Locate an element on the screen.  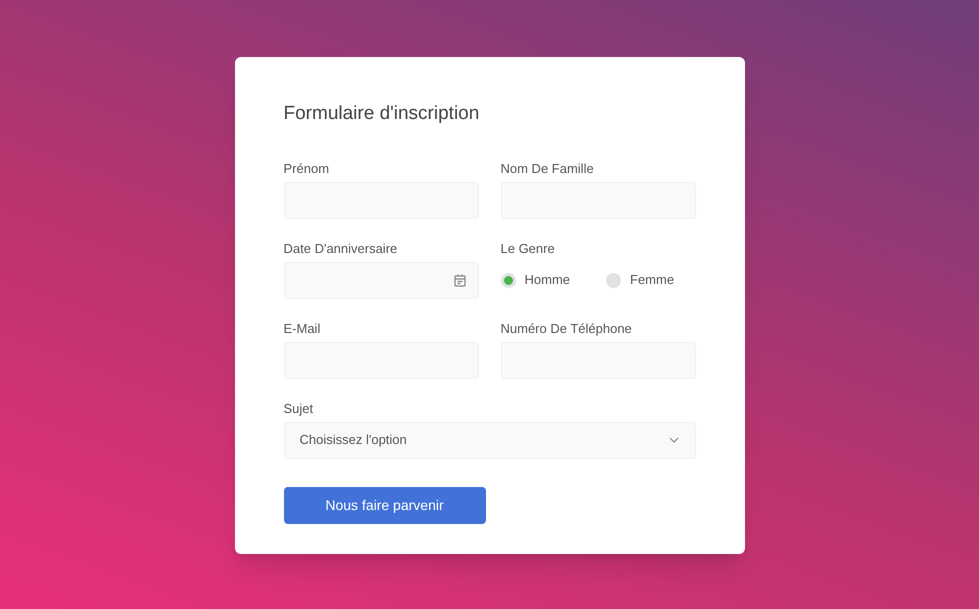
calendar-icon is located at coordinates (460, 280).